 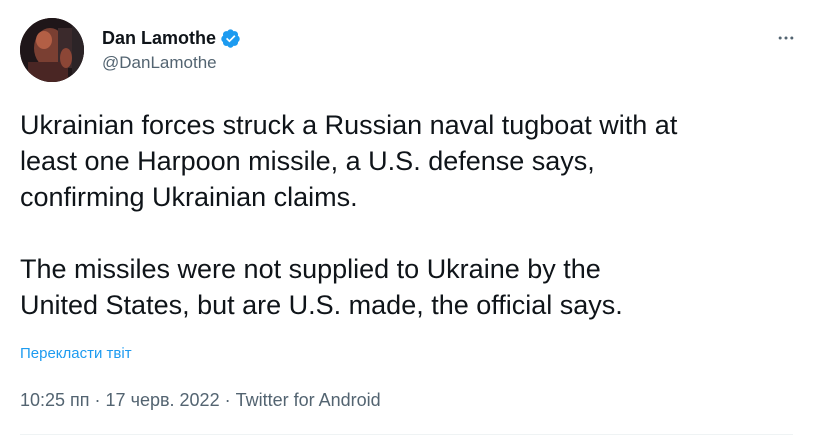 I want to click on tweet-date: 17 черв. 2022, so click(x=163, y=400).